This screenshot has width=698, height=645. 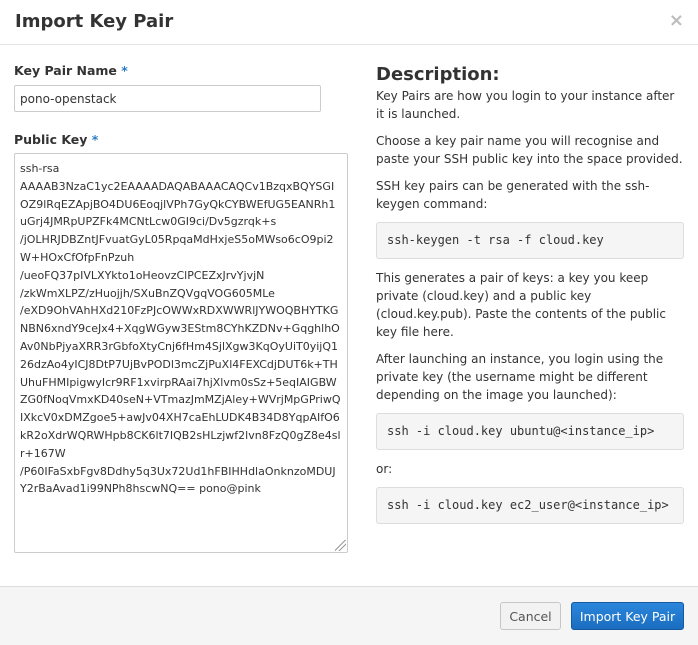 What do you see at coordinates (530, 505) in the screenshot?
I see `code-snippet-ssh-ec2: ssh -i cloud.key ec2_user@<instance_ip>` at bounding box center [530, 505].